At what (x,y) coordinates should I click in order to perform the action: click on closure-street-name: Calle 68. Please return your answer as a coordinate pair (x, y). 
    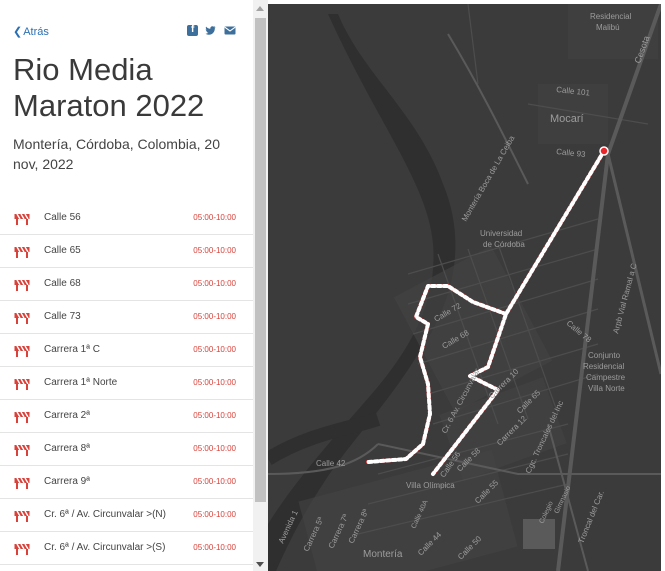
    Looking at the image, I should click on (62, 283).